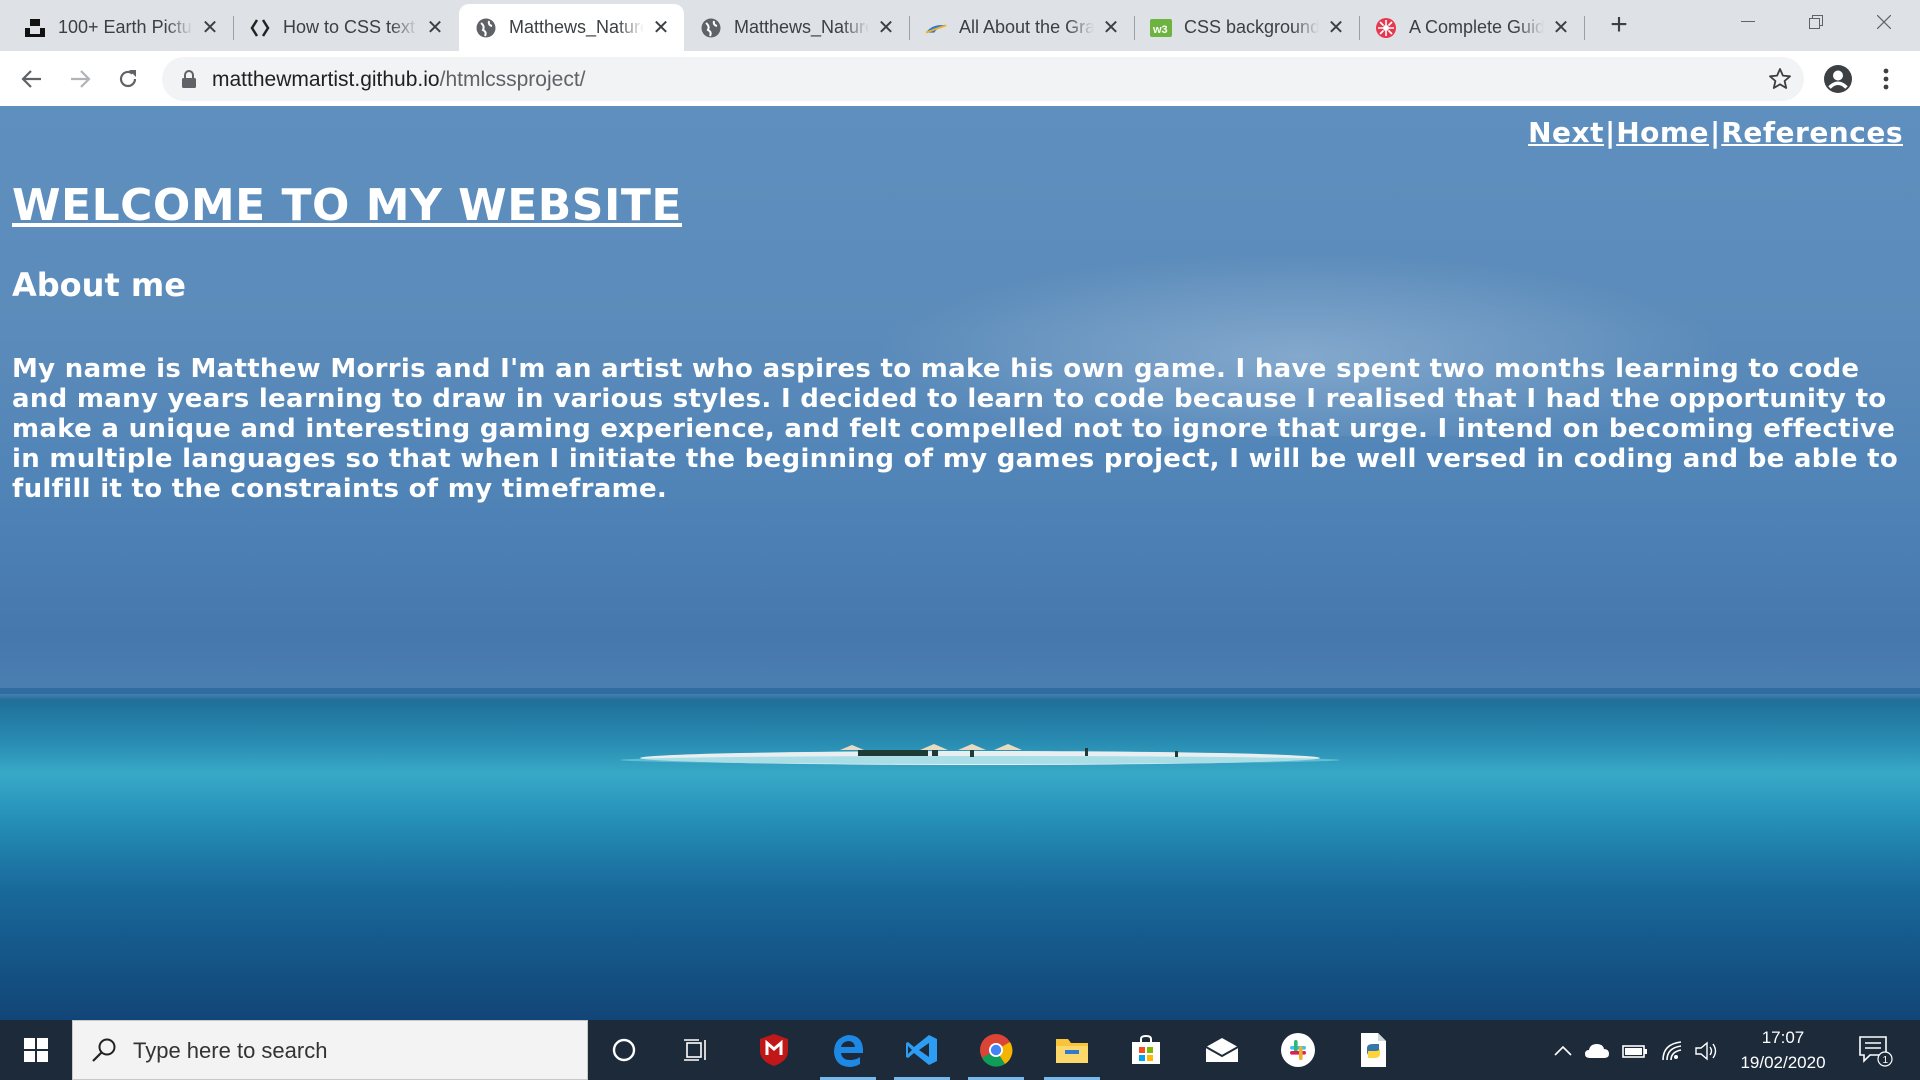  I want to click on references-link: References, so click(1812, 132).